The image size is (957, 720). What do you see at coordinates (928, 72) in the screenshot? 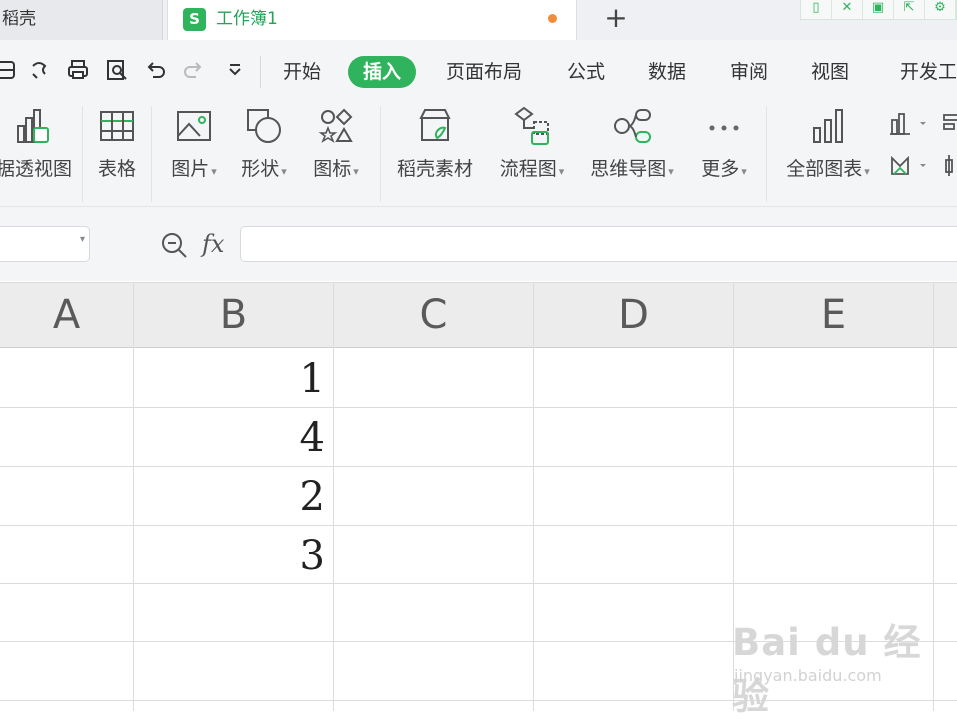
I see `menu-developer: 开发工` at bounding box center [928, 72].